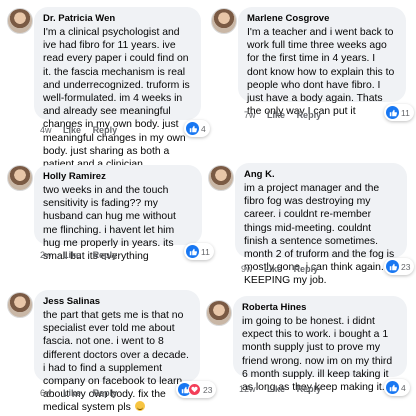  What do you see at coordinates (287, 115) in the screenshot?
I see `comment-meta: 7w Like Reply` at bounding box center [287, 115].